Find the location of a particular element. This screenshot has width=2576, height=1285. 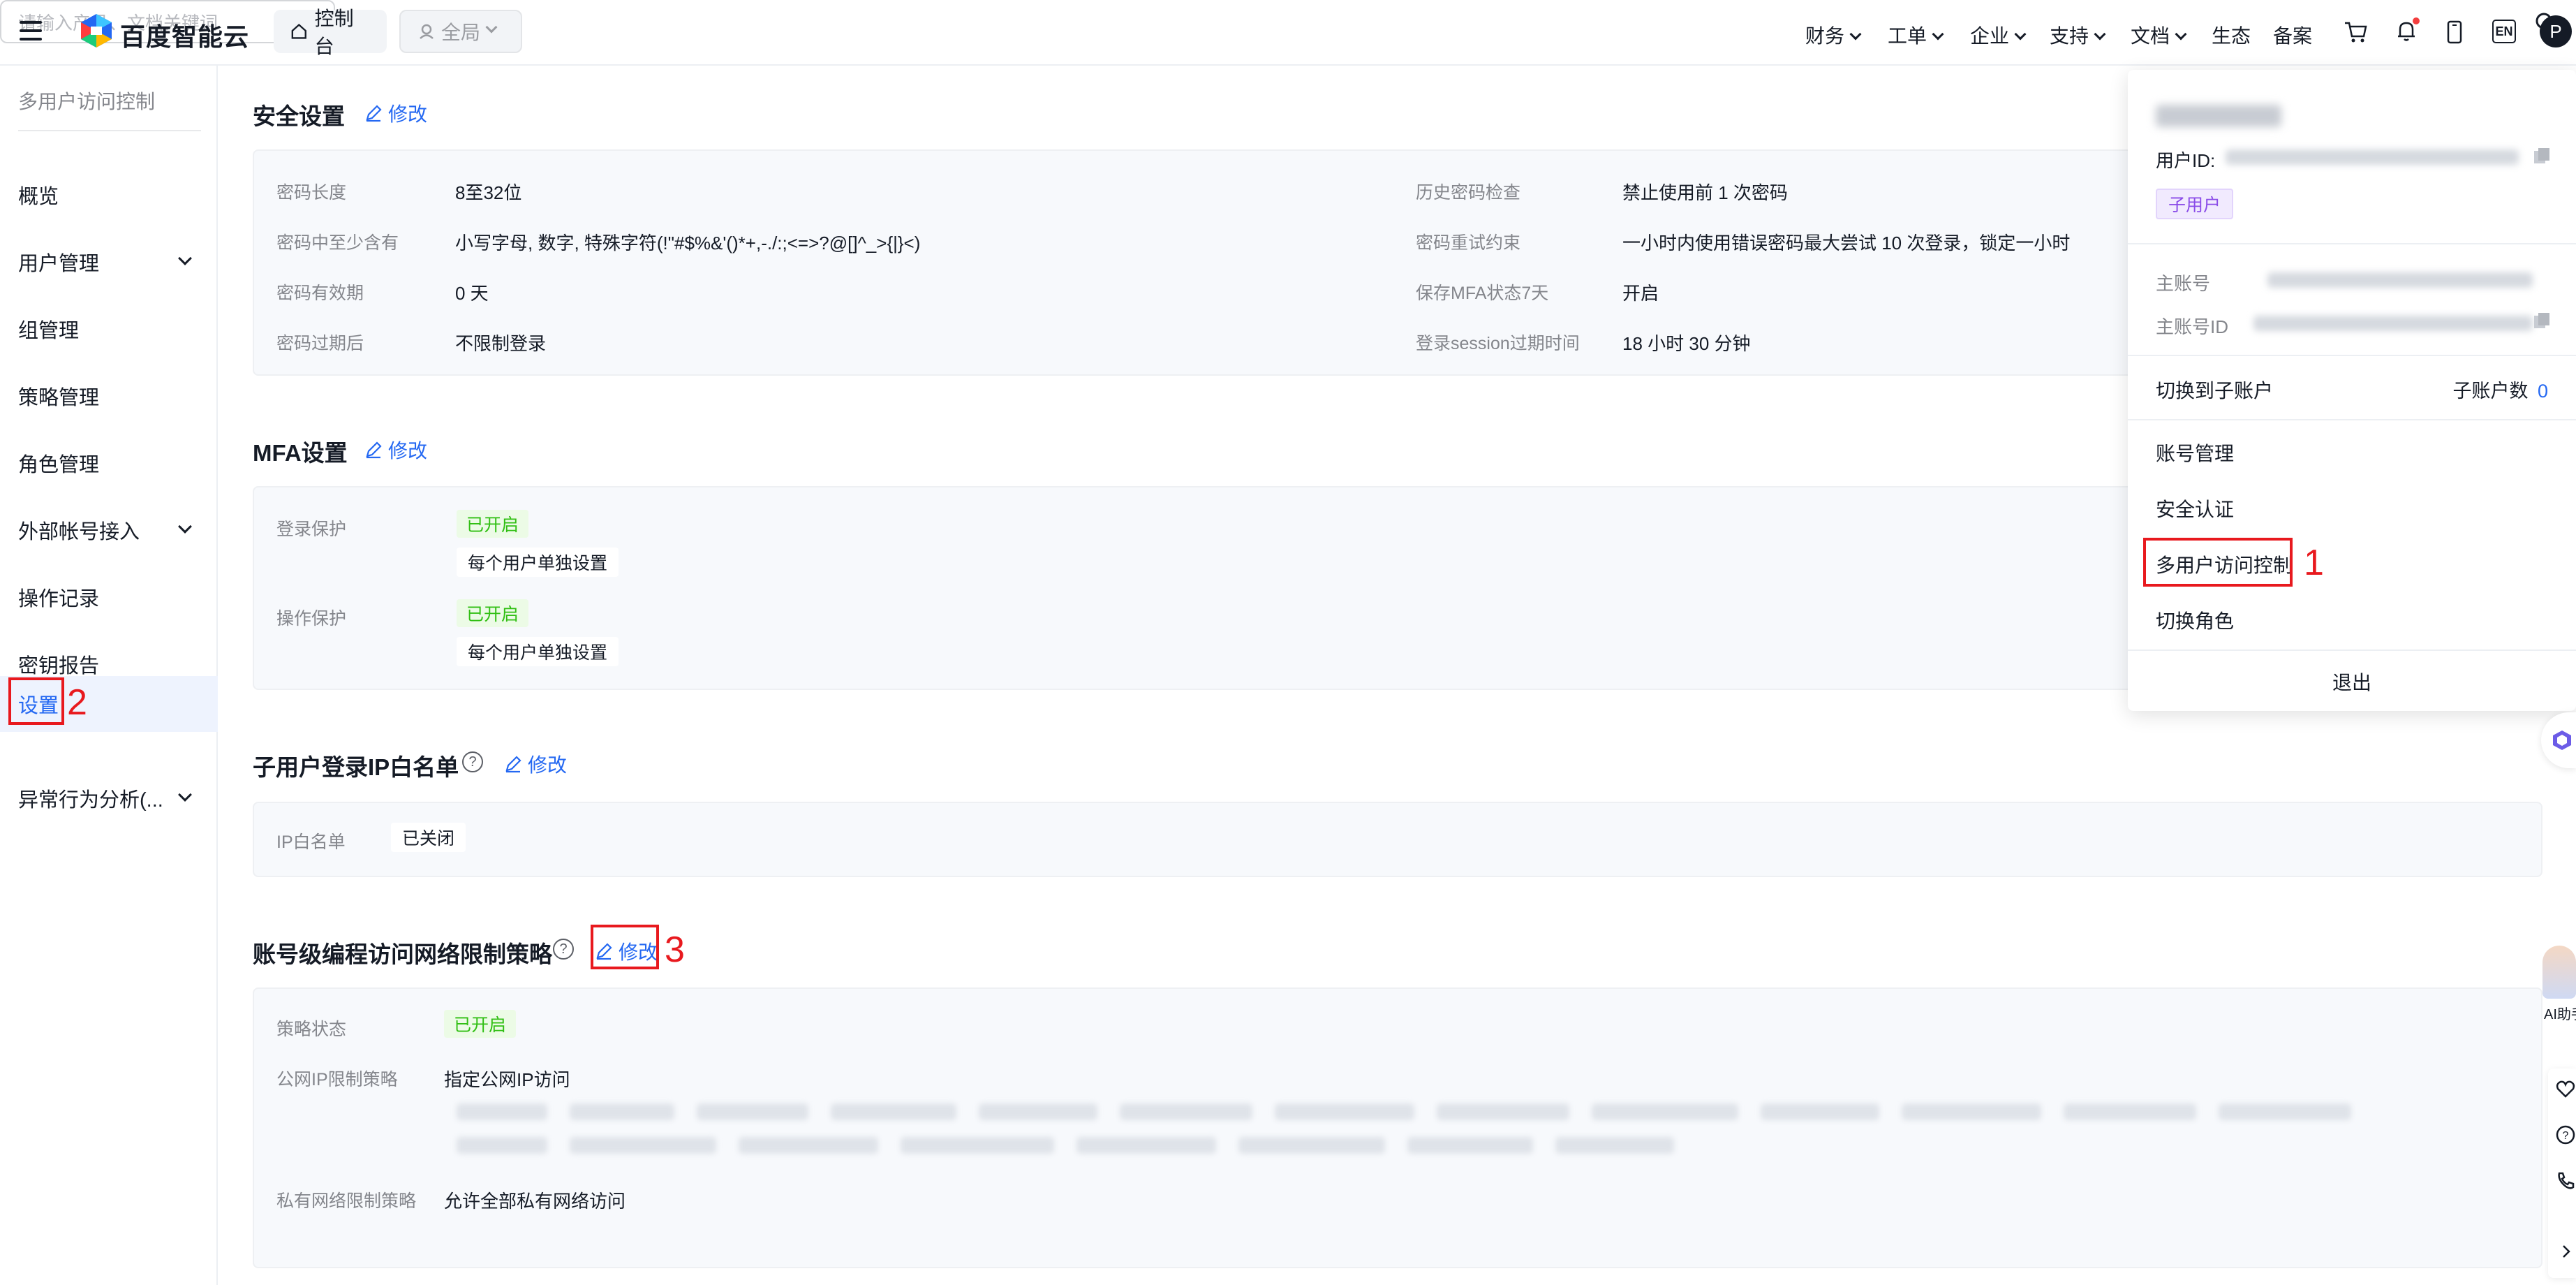

sidebar-item-groups: 组管理 is located at coordinates (109, 329).